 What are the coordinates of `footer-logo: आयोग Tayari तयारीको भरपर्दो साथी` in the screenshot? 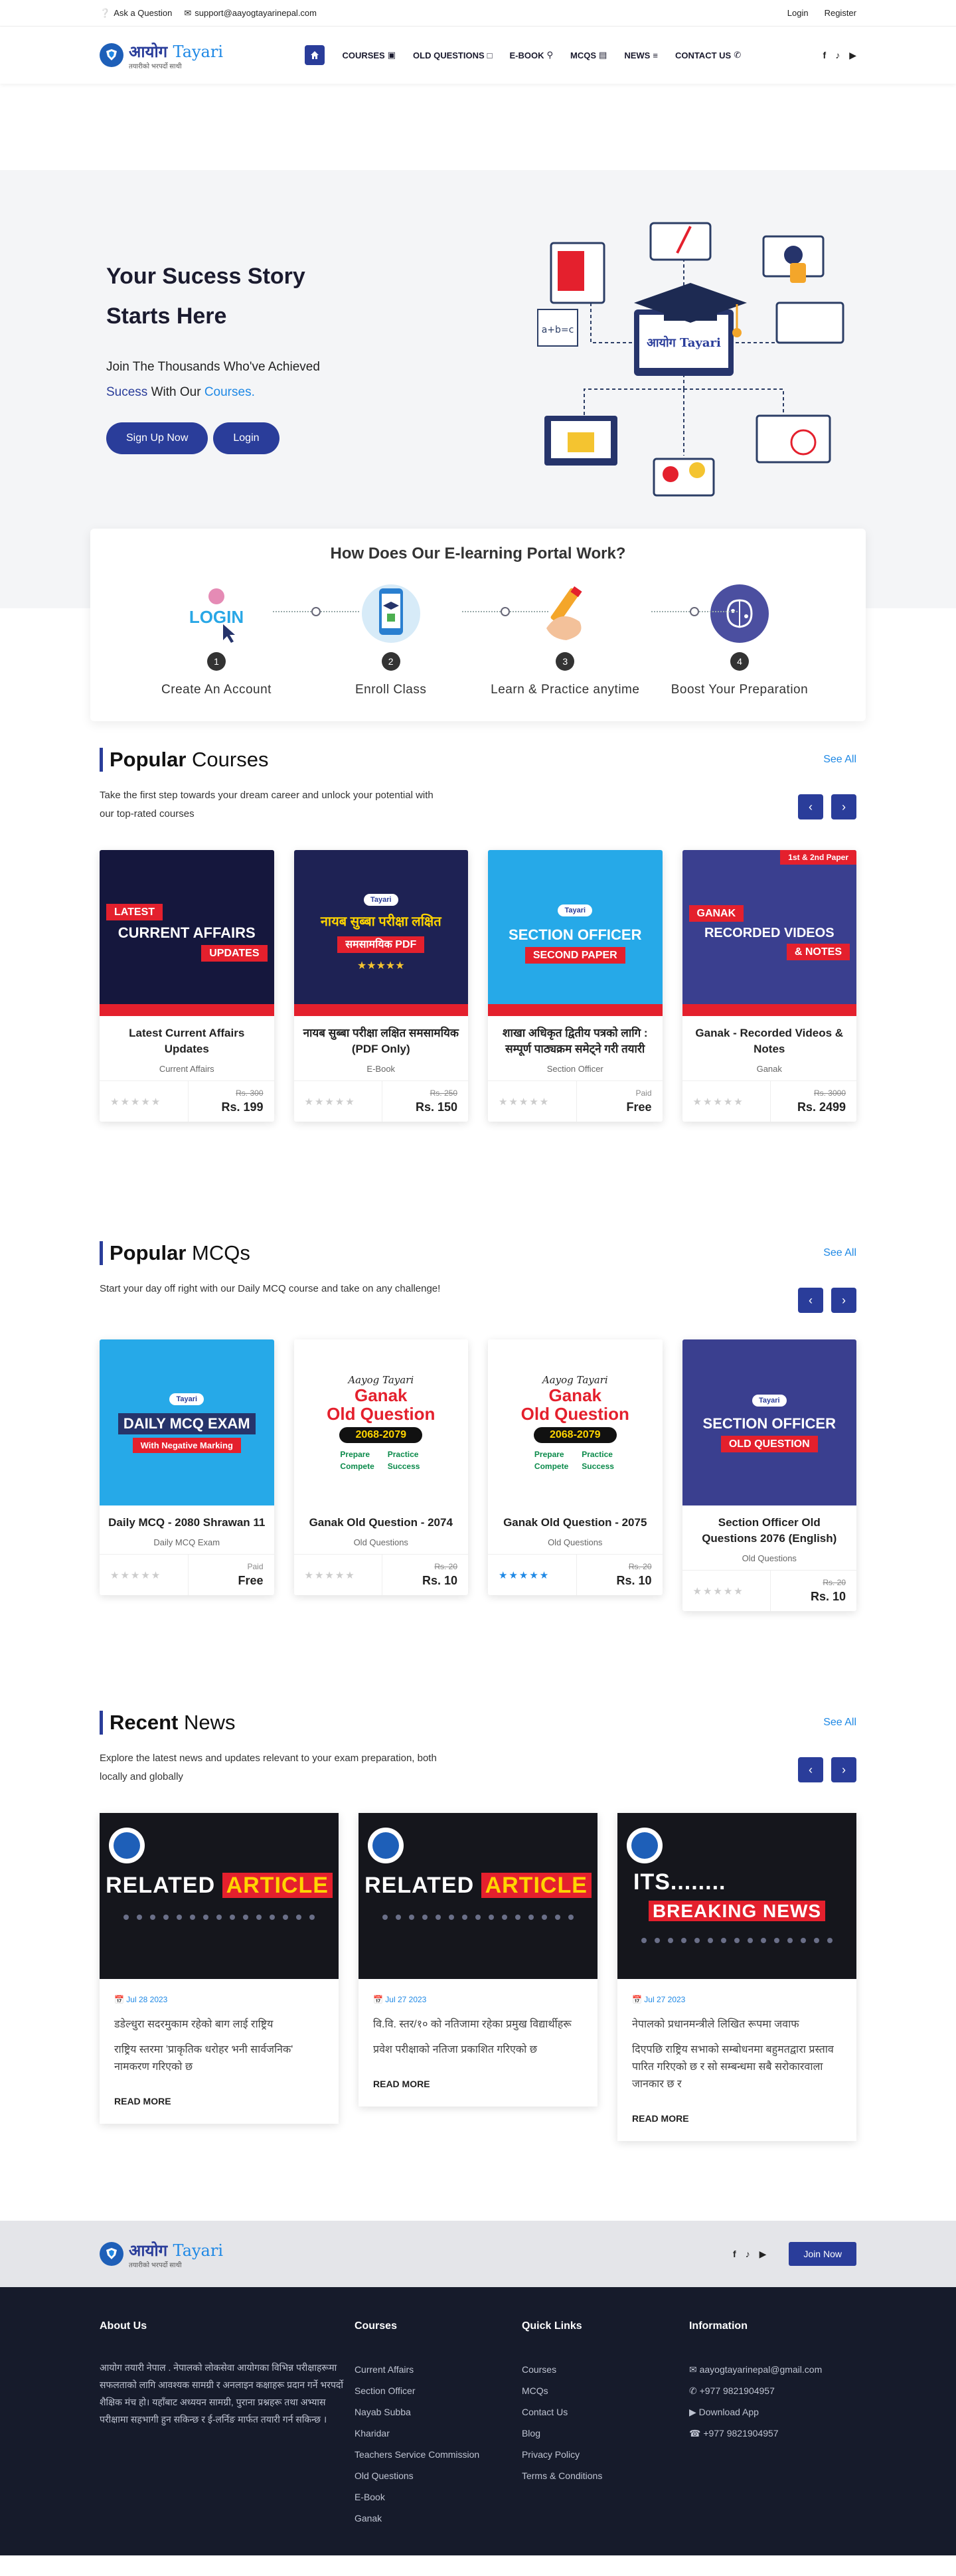 It's located at (161, 2254).